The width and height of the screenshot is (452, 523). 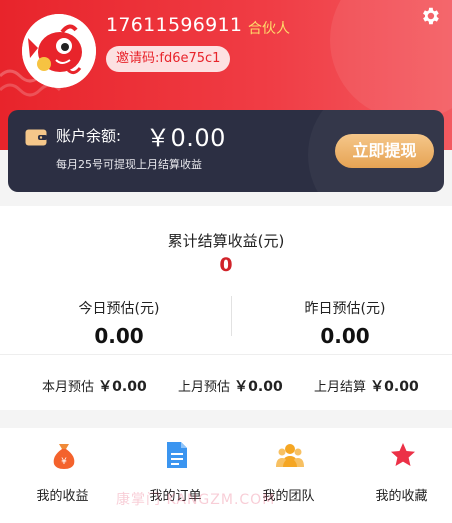 I want to click on this-month-label: 本月预估, so click(x=68, y=387).